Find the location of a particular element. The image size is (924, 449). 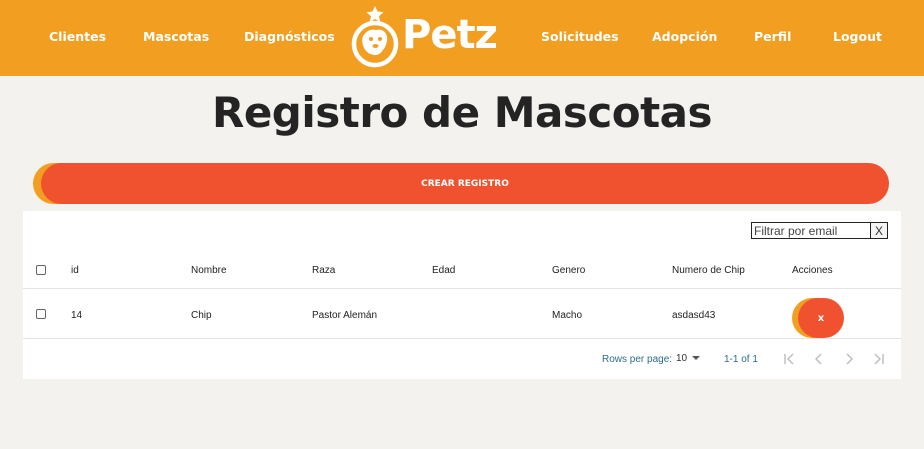

row-checkbox is located at coordinates (41, 314).